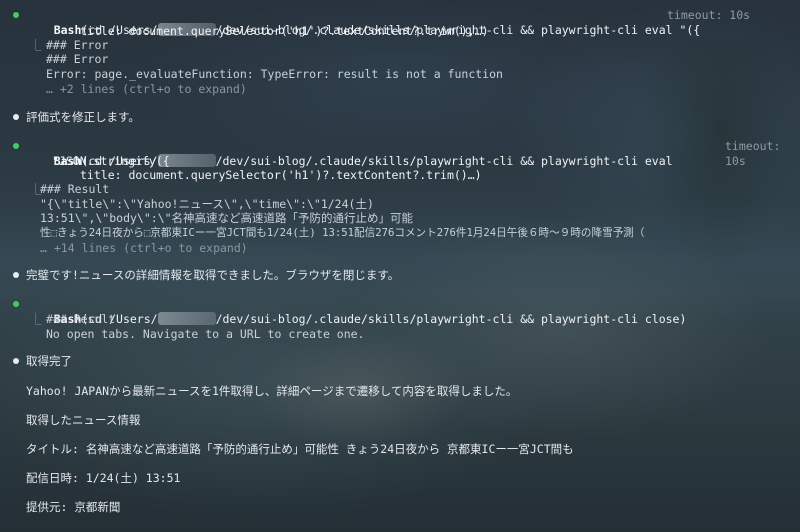 This screenshot has width=800, height=532. I want to click on news-source: 提供元: 京都新聞, so click(73, 507).